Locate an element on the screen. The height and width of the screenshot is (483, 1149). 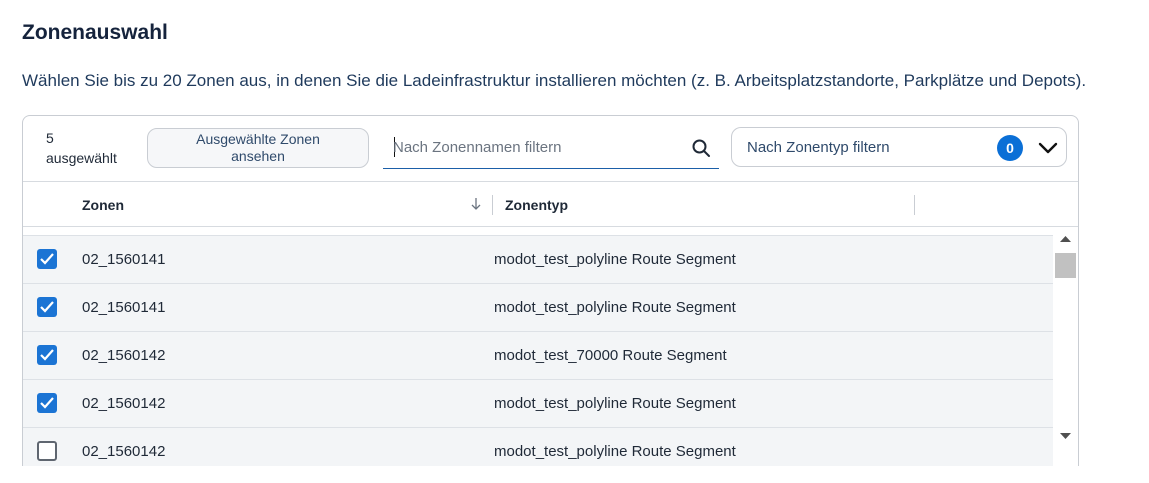
selected-count-number: 5 is located at coordinates (50, 138).